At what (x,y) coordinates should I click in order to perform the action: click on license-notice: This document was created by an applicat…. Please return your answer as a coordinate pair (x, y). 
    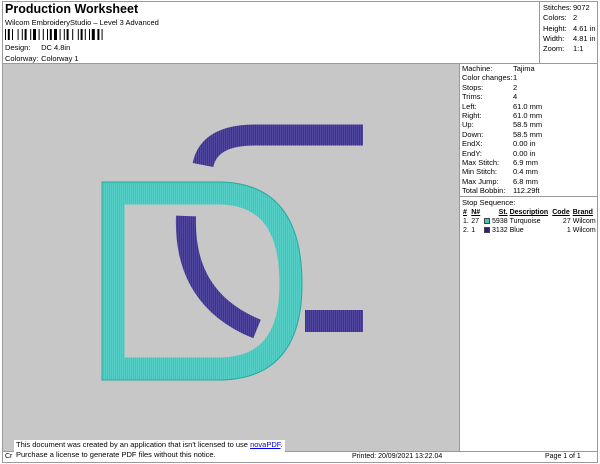
    Looking at the image, I should click on (149, 450).